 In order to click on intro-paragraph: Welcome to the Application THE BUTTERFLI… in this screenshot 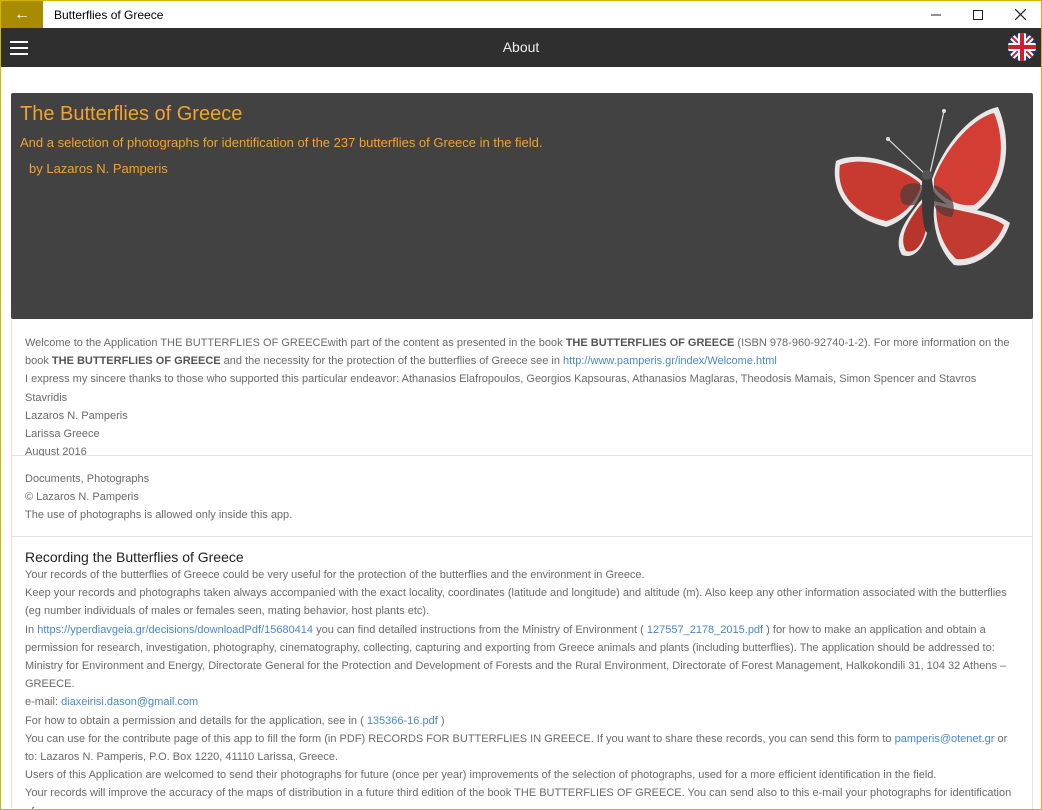, I will do `click(522, 352)`.